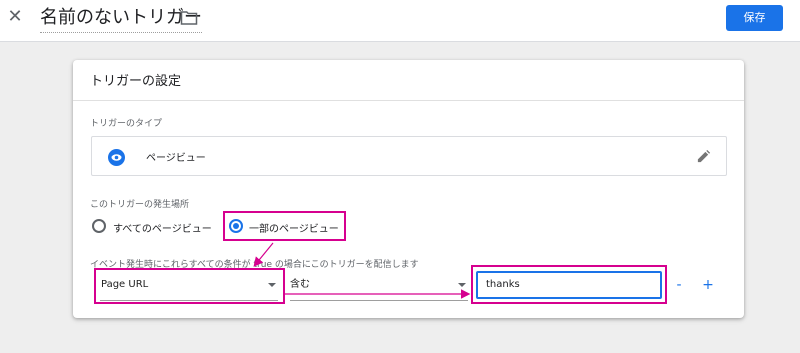 The height and width of the screenshot is (353, 800). What do you see at coordinates (136, 81) in the screenshot?
I see `card-title: トリガーの設定` at bounding box center [136, 81].